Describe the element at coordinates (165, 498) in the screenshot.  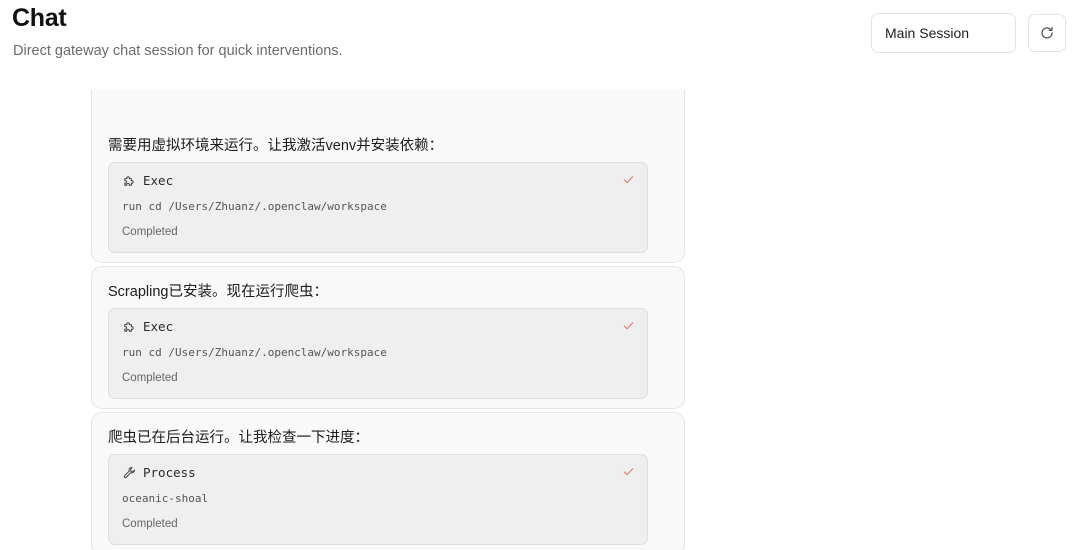
I see `tool-command: oceanic-shoal` at that location.